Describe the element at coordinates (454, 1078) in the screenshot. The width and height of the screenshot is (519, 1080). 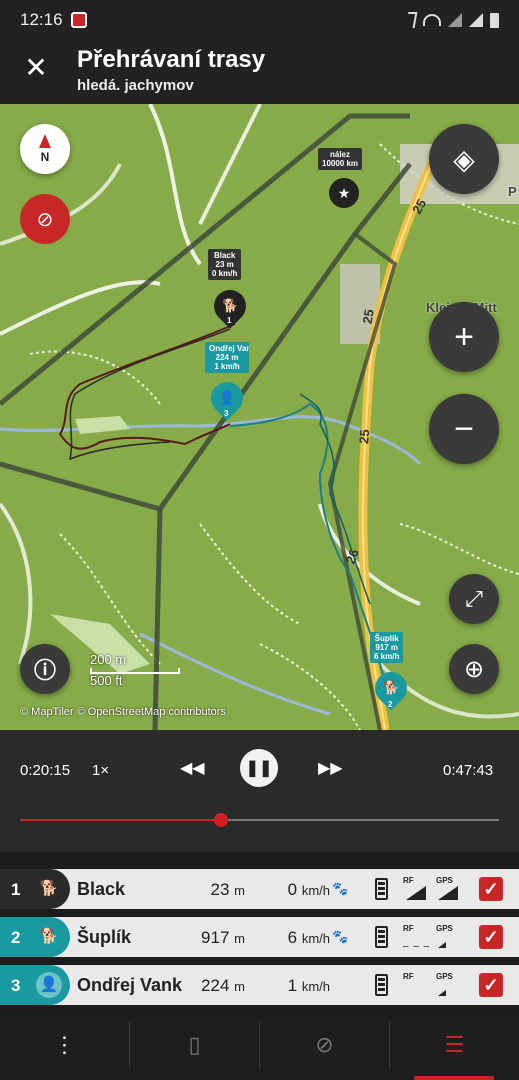
I see `nav-active-indicator` at that location.